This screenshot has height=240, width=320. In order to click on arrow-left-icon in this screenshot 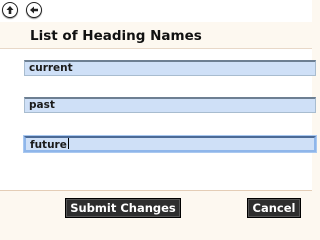, I will do `click(34, 10)`.